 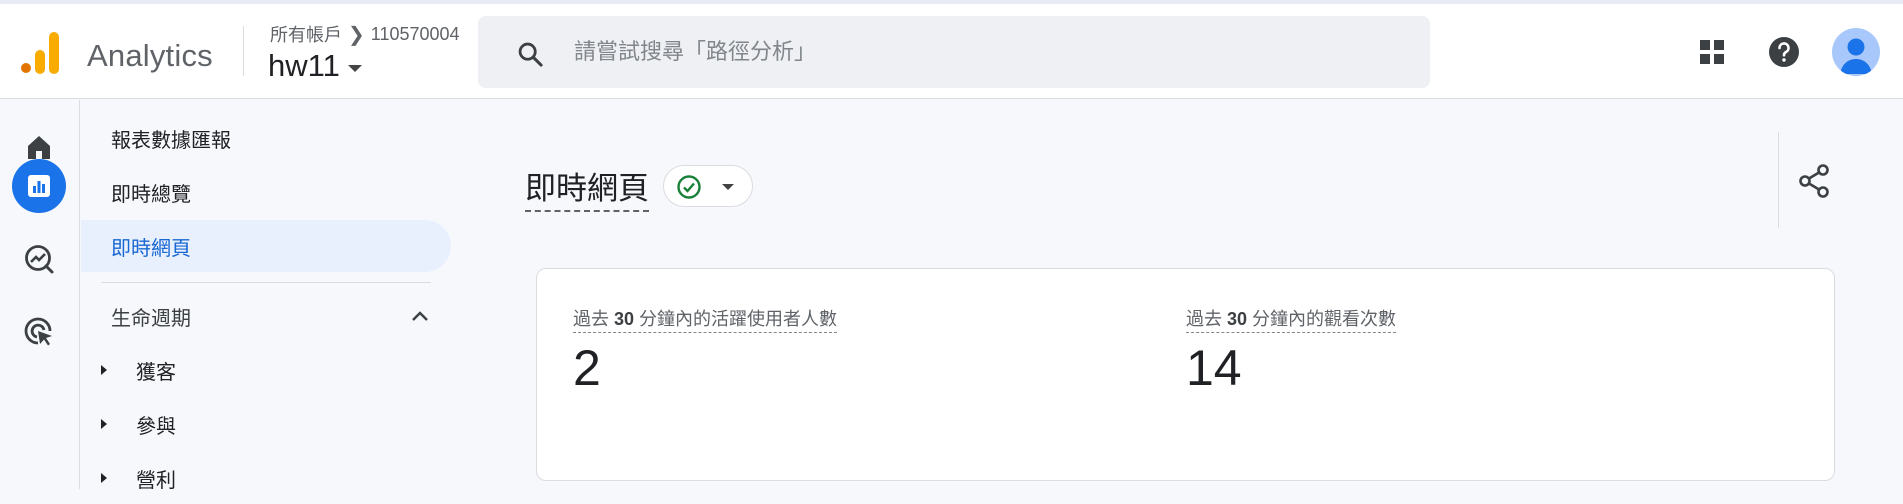 What do you see at coordinates (304, 65) in the screenshot?
I see `property-name: hw11` at bounding box center [304, 65].